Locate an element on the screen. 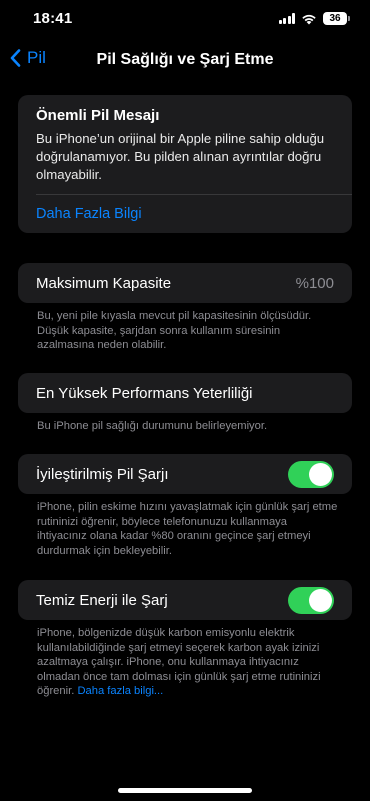 This screenshot has height=801, width=370. page-title: Pil Sağlığı ve Şarj Etme is located at coordinates (185, 59).